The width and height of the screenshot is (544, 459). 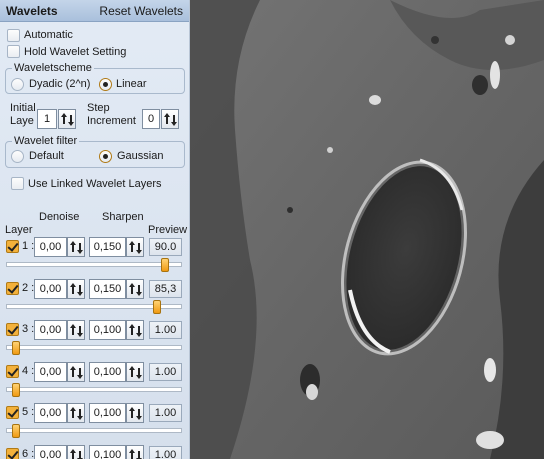 What do you see at coordinates (98, 108) in the screenshot?
I see `step-label-line1: Step` at bounding box center [98, 108].